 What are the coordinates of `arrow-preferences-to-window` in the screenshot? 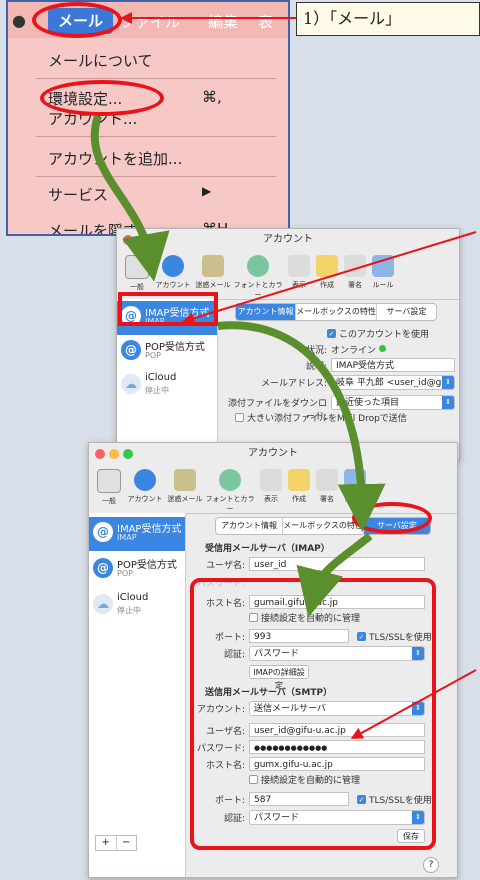 It's located at (130, 198).